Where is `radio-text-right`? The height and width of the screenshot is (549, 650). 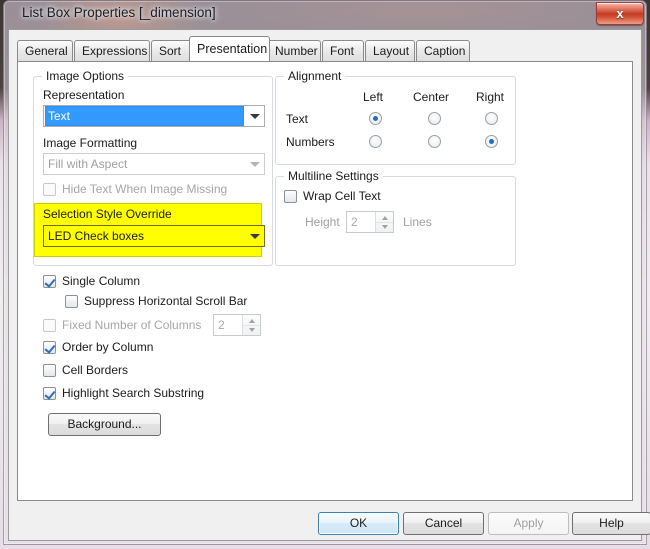 radio-text-right is located at coordinates (491, 118).